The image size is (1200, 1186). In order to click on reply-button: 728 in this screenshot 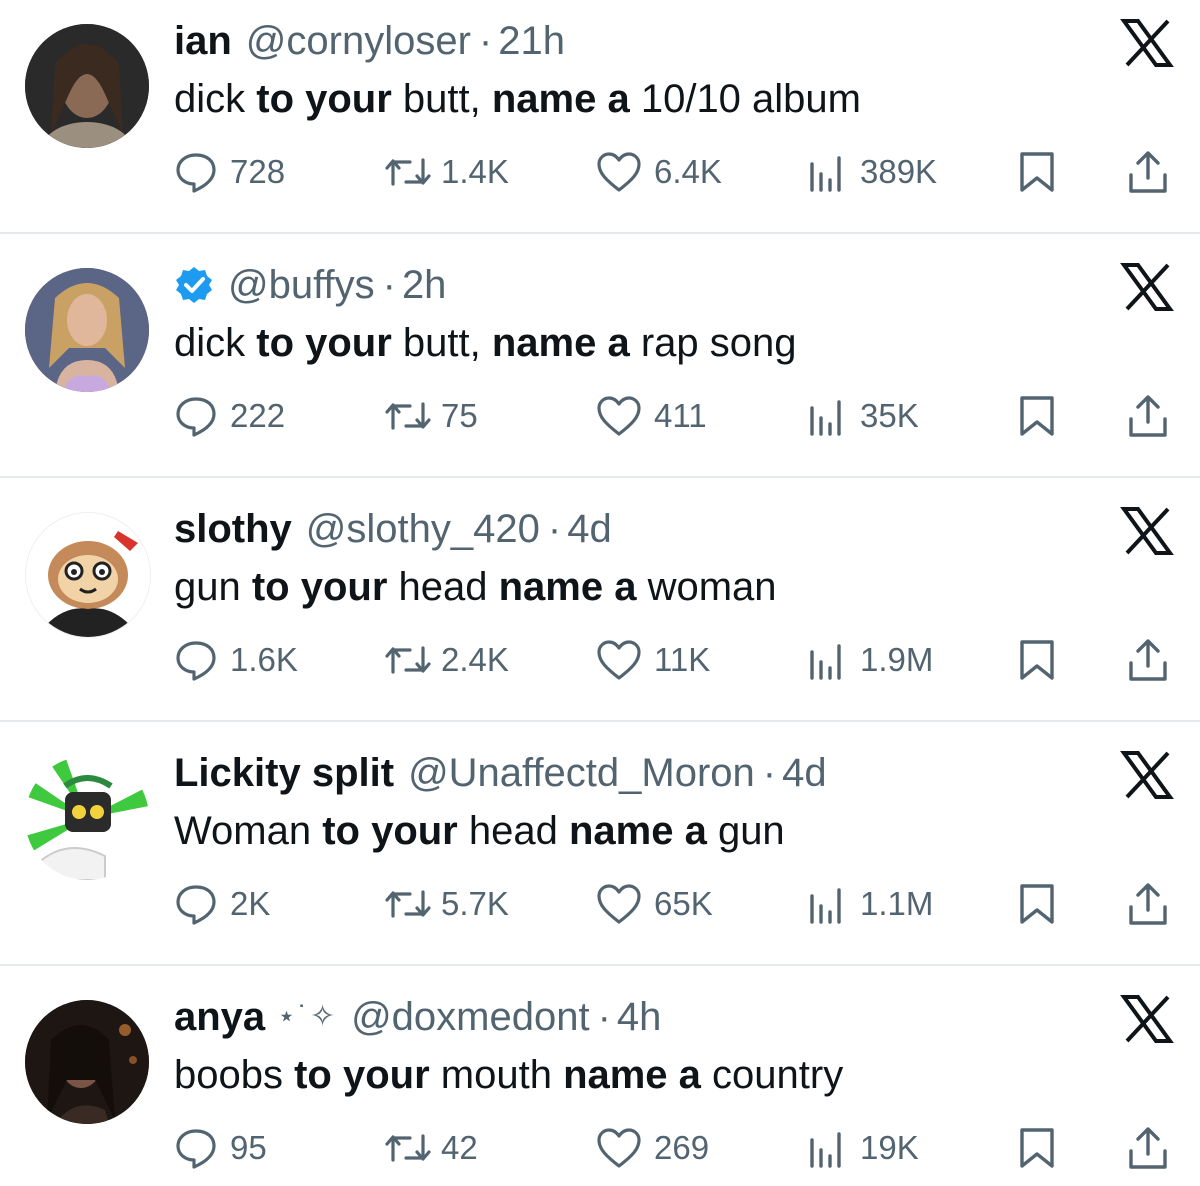, I will do `click(229, 172)`.